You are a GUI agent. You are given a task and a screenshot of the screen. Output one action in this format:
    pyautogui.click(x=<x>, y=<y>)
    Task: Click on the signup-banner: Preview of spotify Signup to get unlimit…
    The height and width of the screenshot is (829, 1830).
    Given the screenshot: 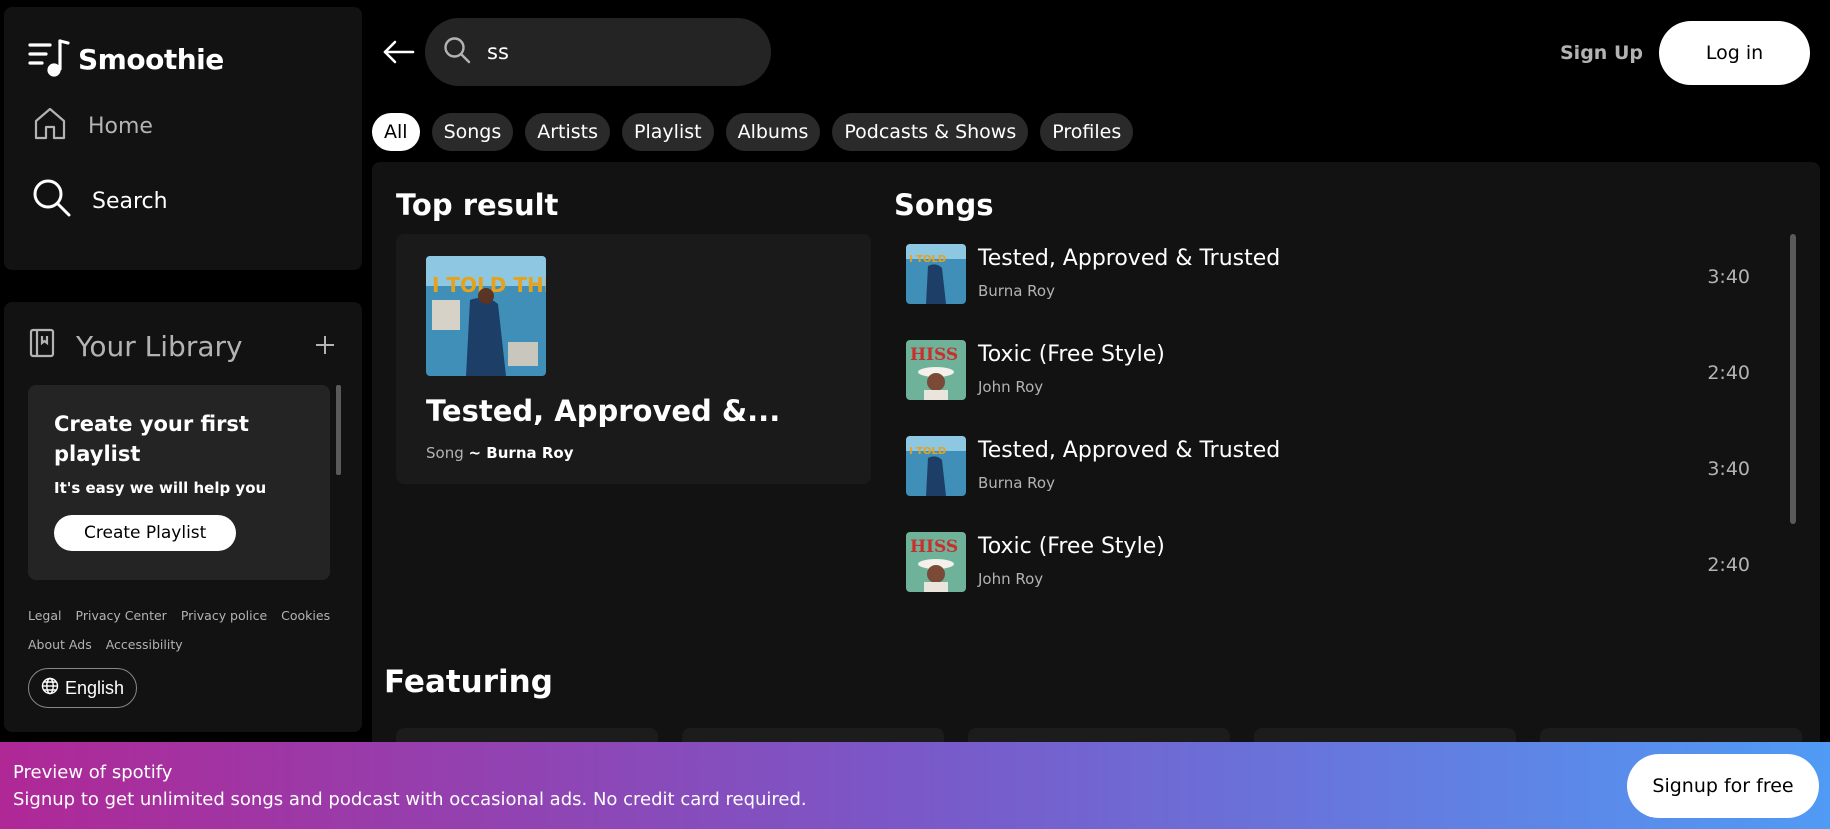 What is the action you would take?
    pyautogui.click(x=915, y=785)
    